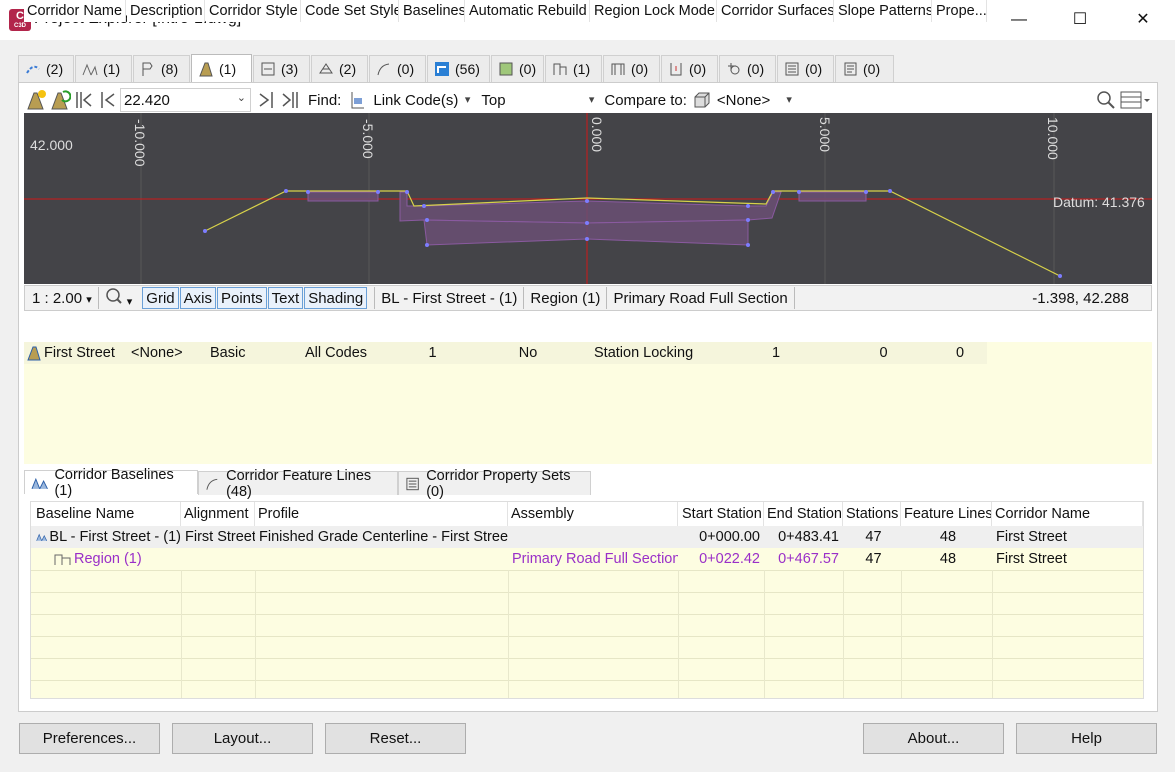 This screenshot has width=1175, height=772. Describe the element at coordinates (729, 537) in the screenshot. I see `cell-start-station: 0+000.00` at that location.